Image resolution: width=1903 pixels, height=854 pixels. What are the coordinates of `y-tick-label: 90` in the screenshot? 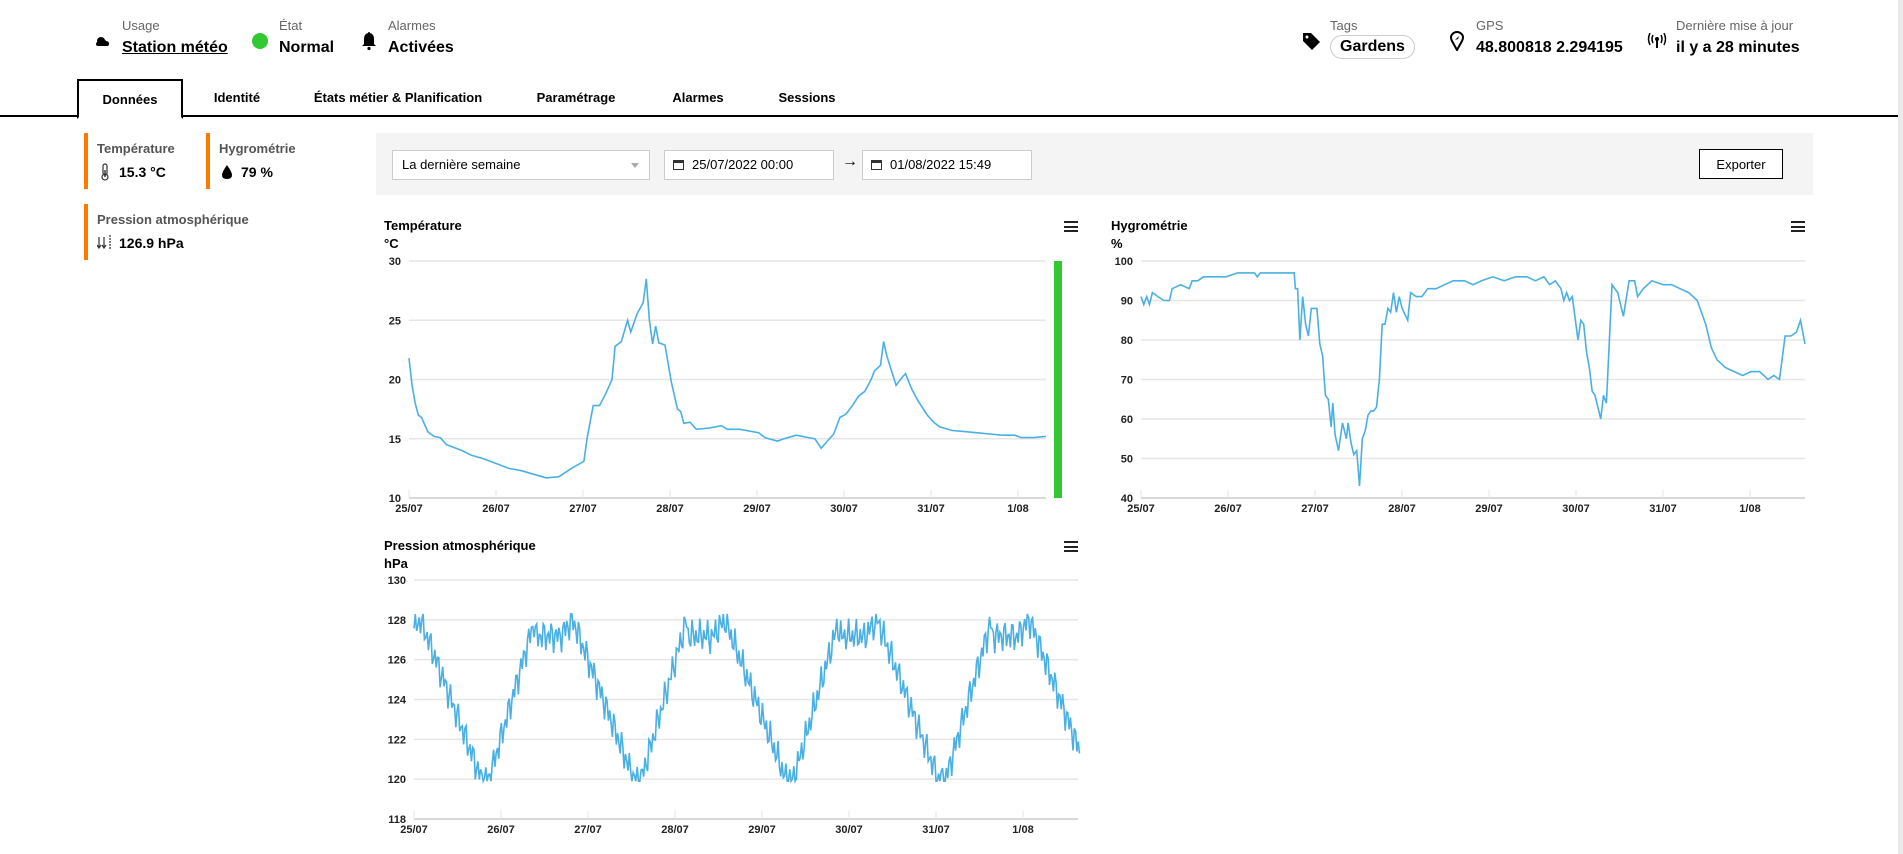 It's located at (1127, 302).